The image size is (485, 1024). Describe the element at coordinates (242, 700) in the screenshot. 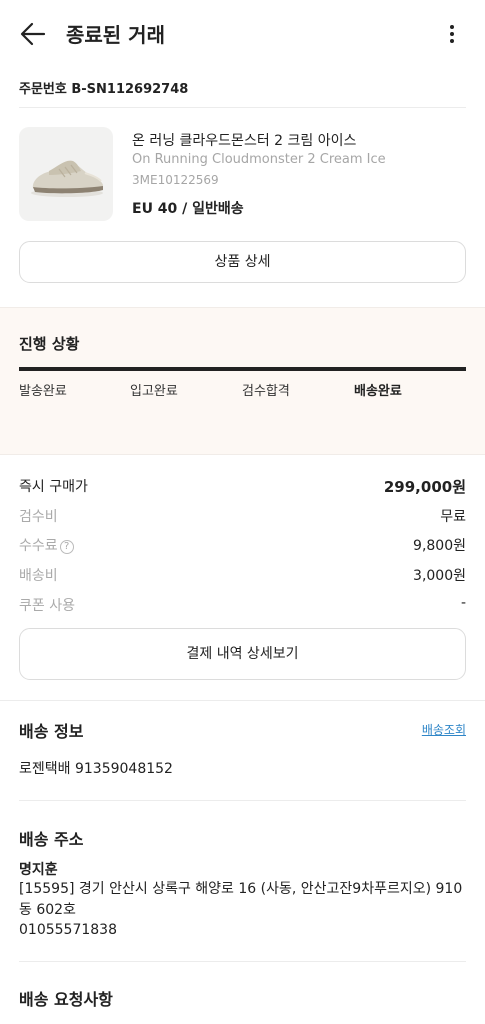

I see `section-divider` at that location.